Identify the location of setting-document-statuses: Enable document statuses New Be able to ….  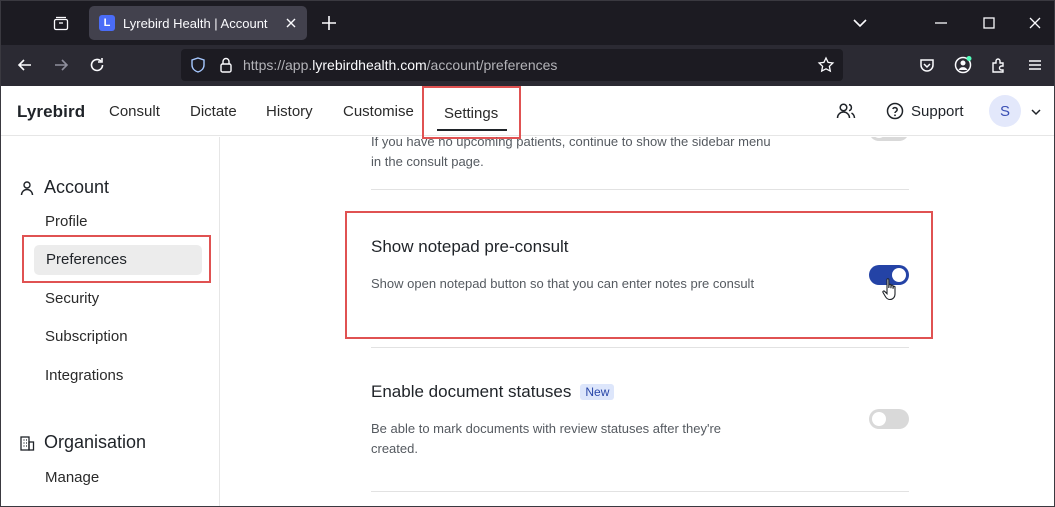
(640, 420).